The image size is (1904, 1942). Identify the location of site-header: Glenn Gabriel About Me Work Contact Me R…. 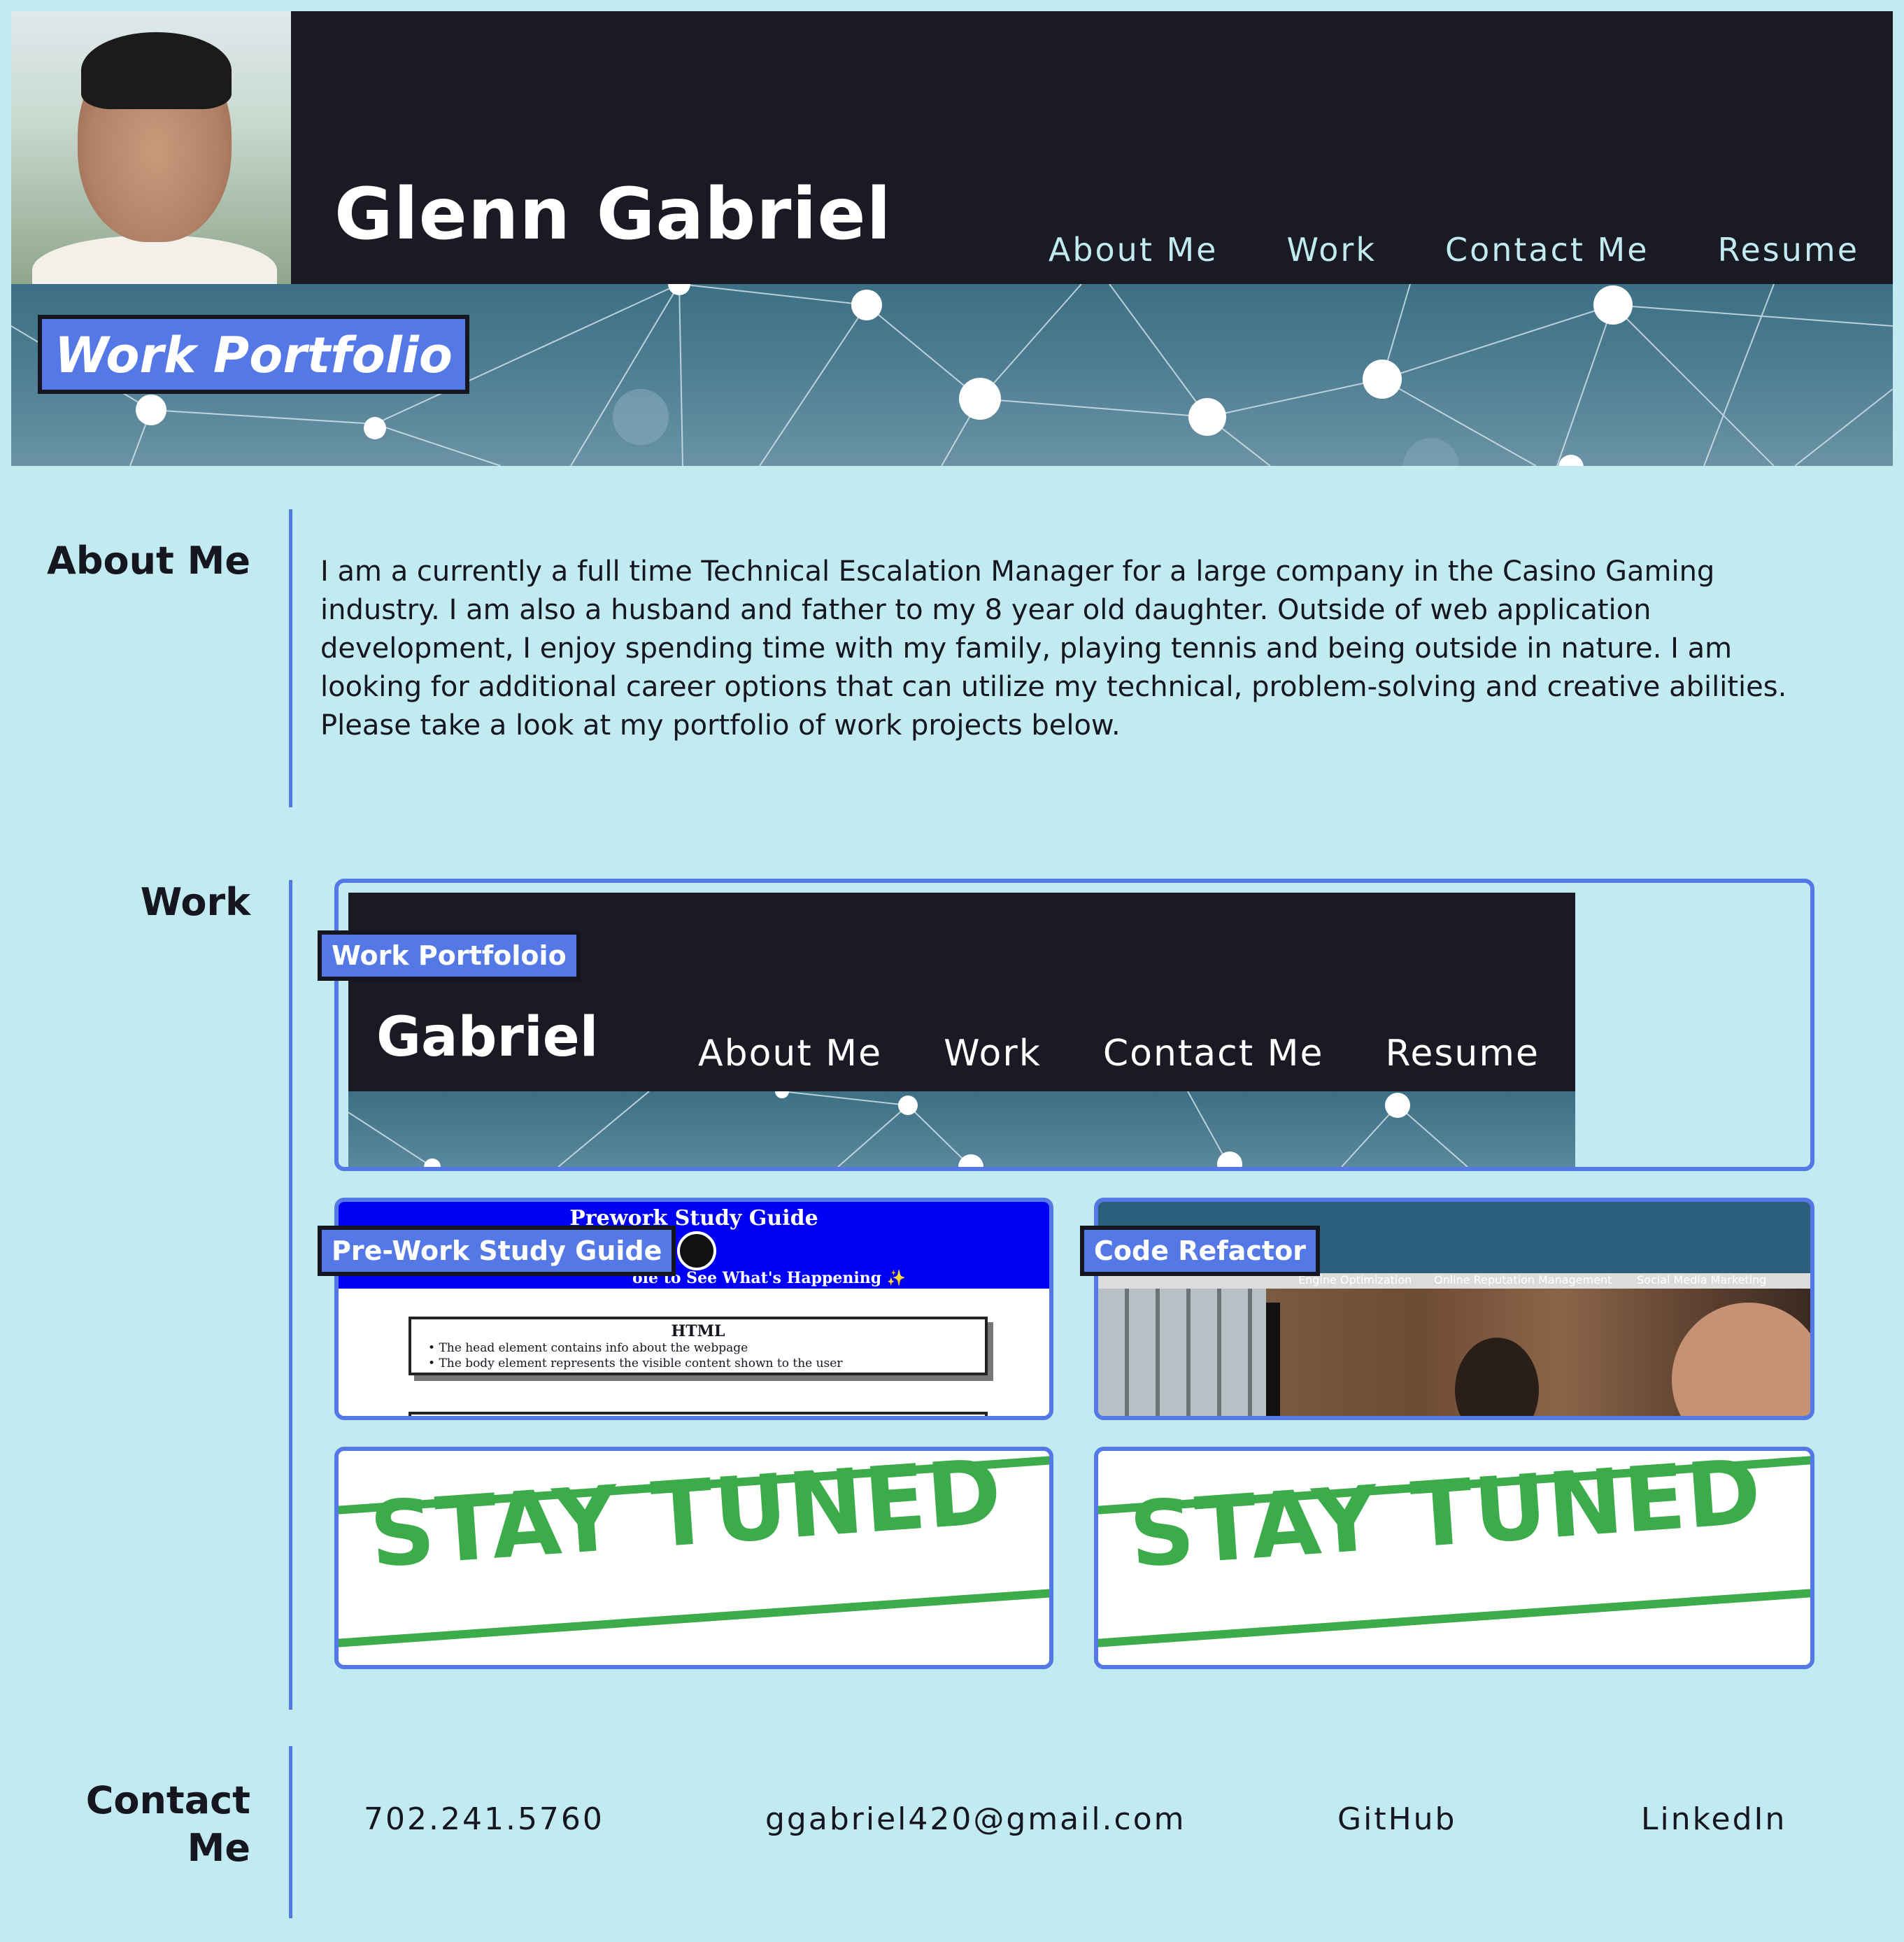
(952, 147).